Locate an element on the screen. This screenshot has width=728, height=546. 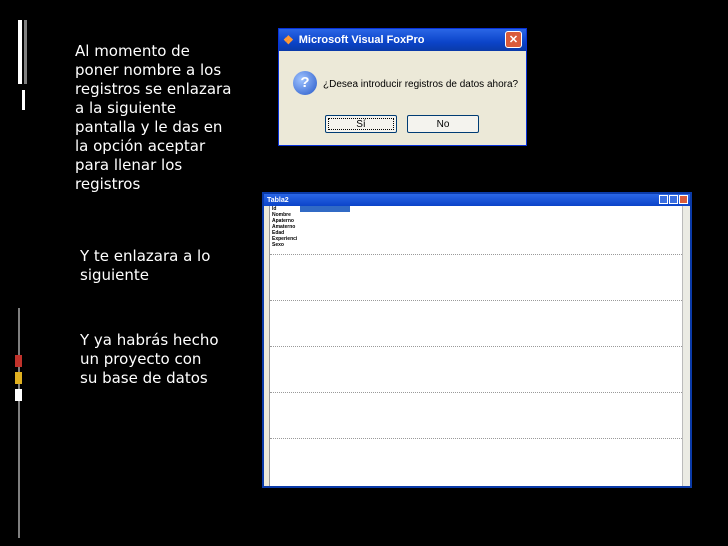
dialog-title: Microsoft Visual FoxPro is located at coordinates (361, 40).